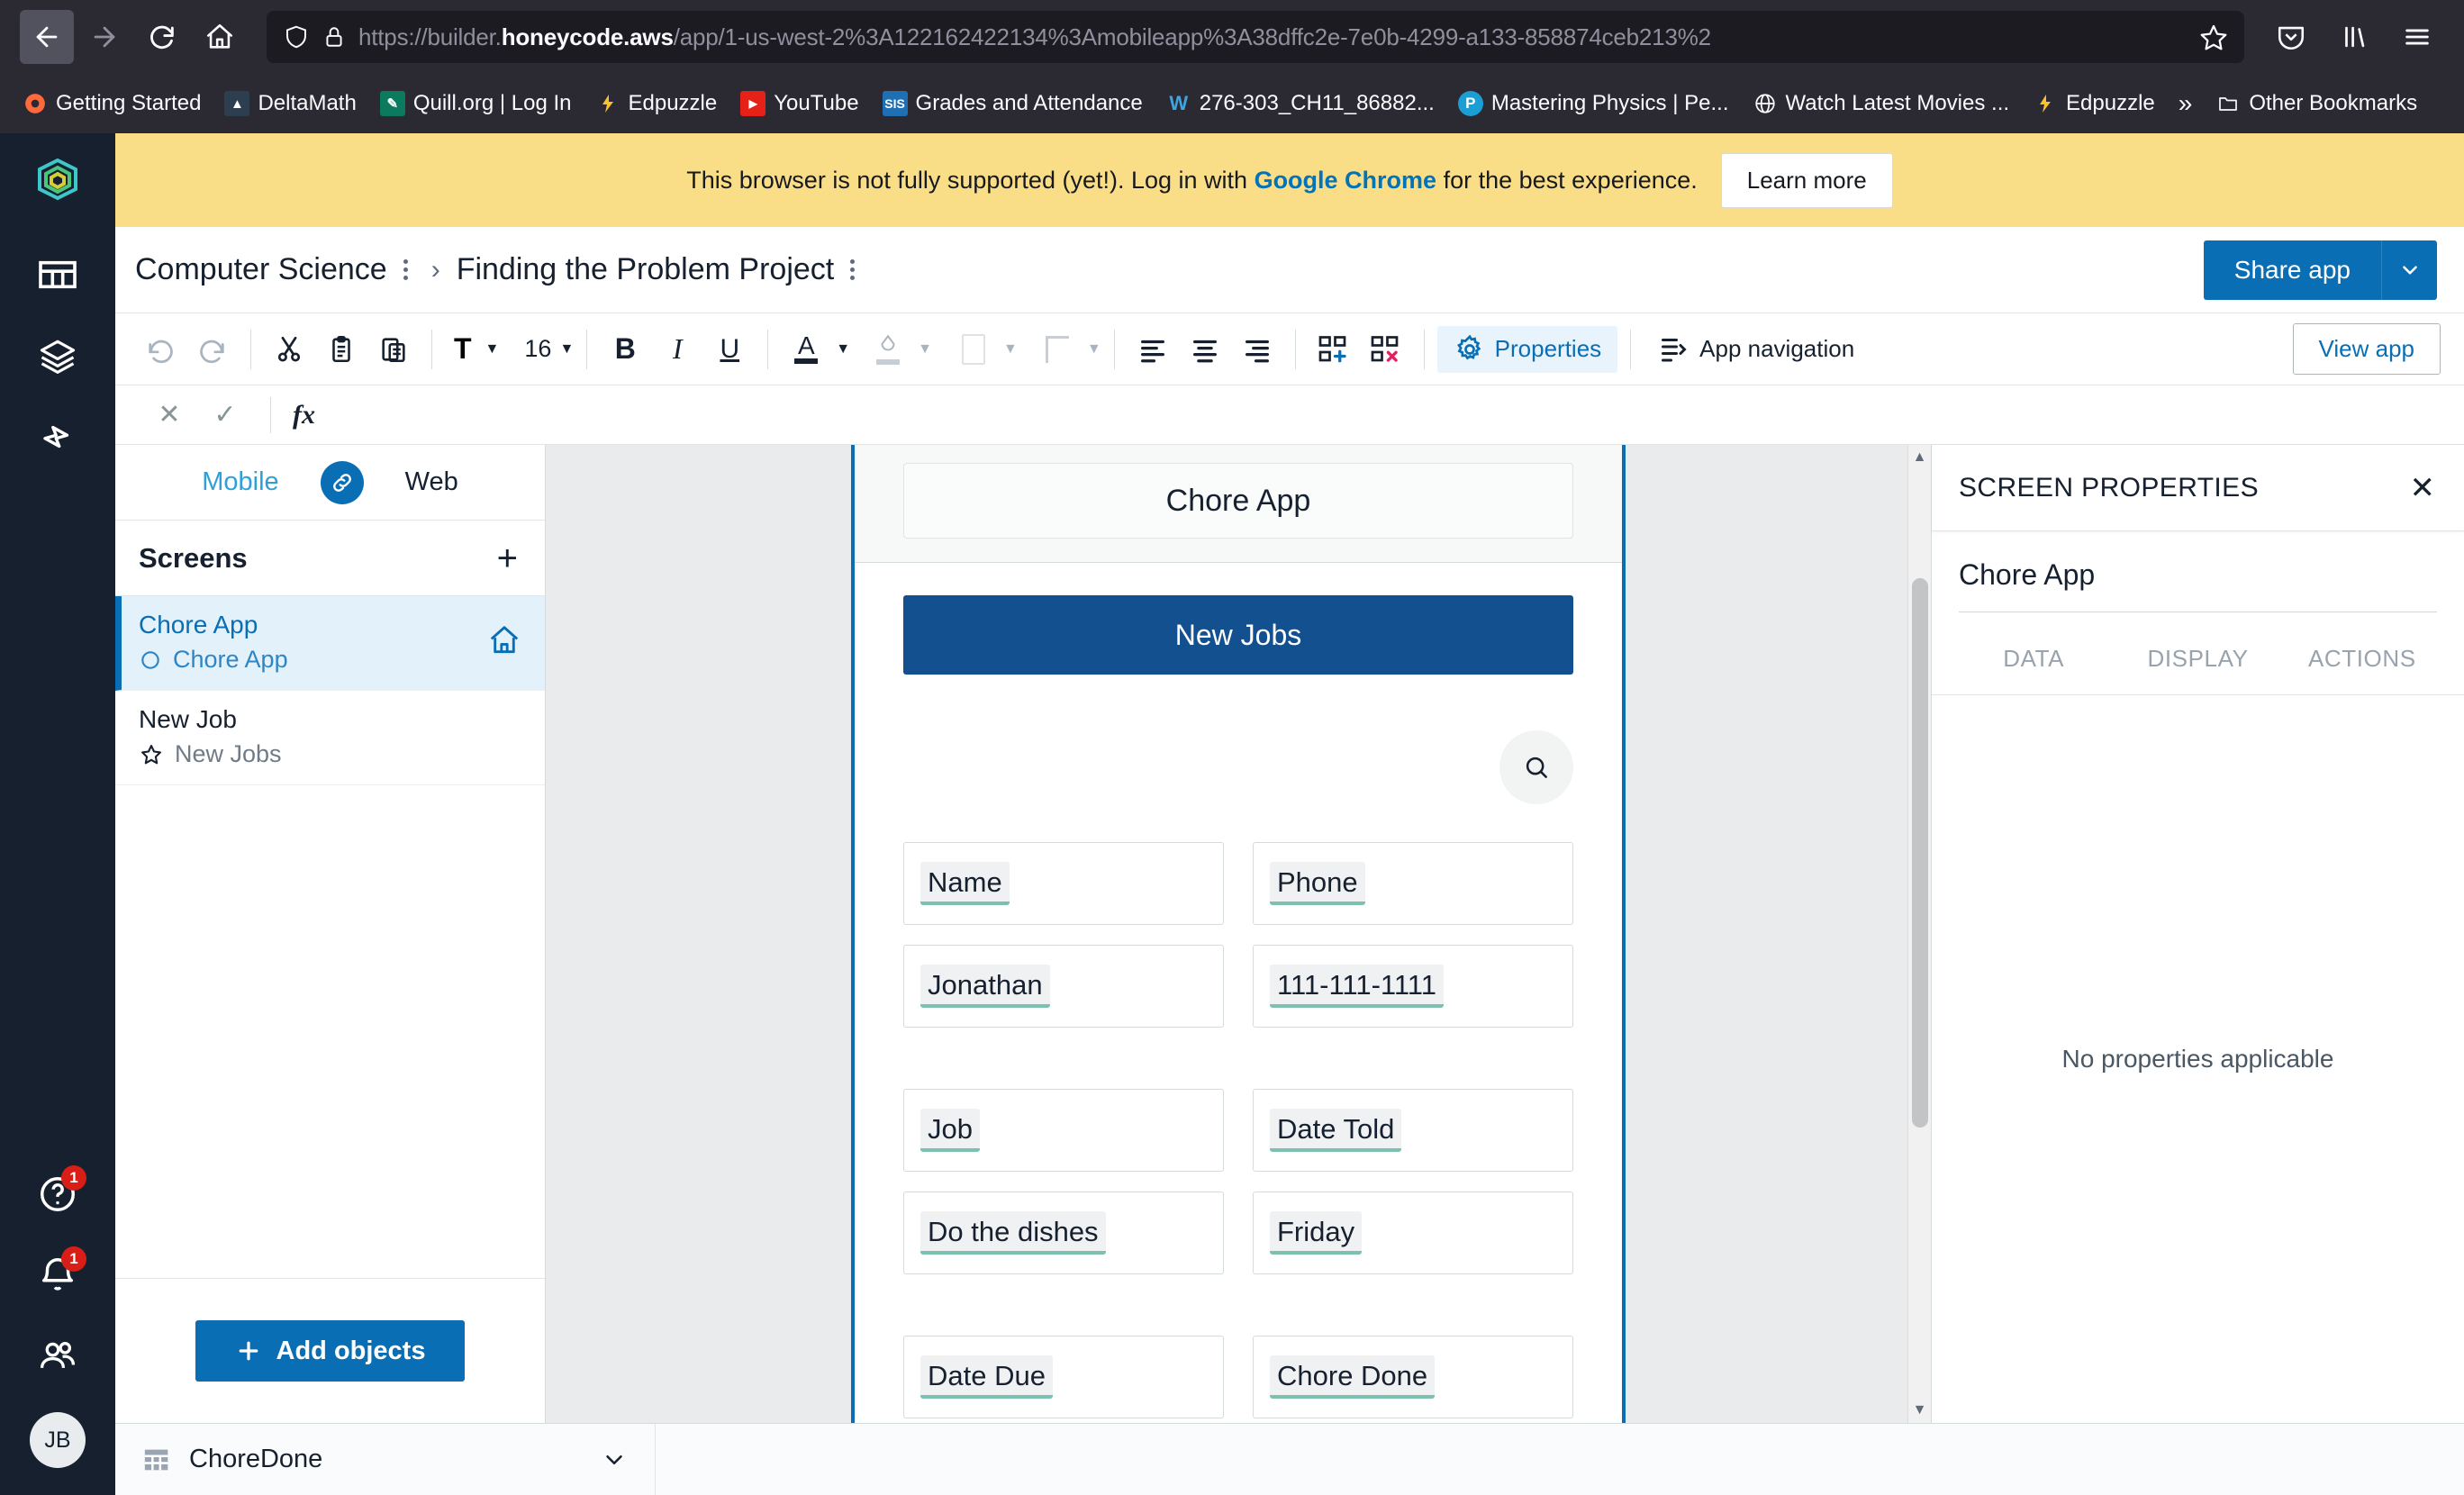 This screenshot has width=2464, height=1495. Describe the element at coordinates (472, 349) in the screenshot. I see `font-family-control: T ▼` at that location.